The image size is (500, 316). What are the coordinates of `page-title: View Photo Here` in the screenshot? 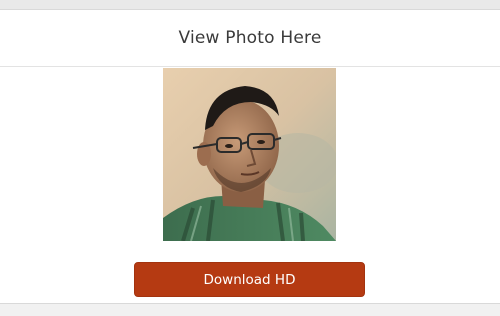 It's located at (250, 38).